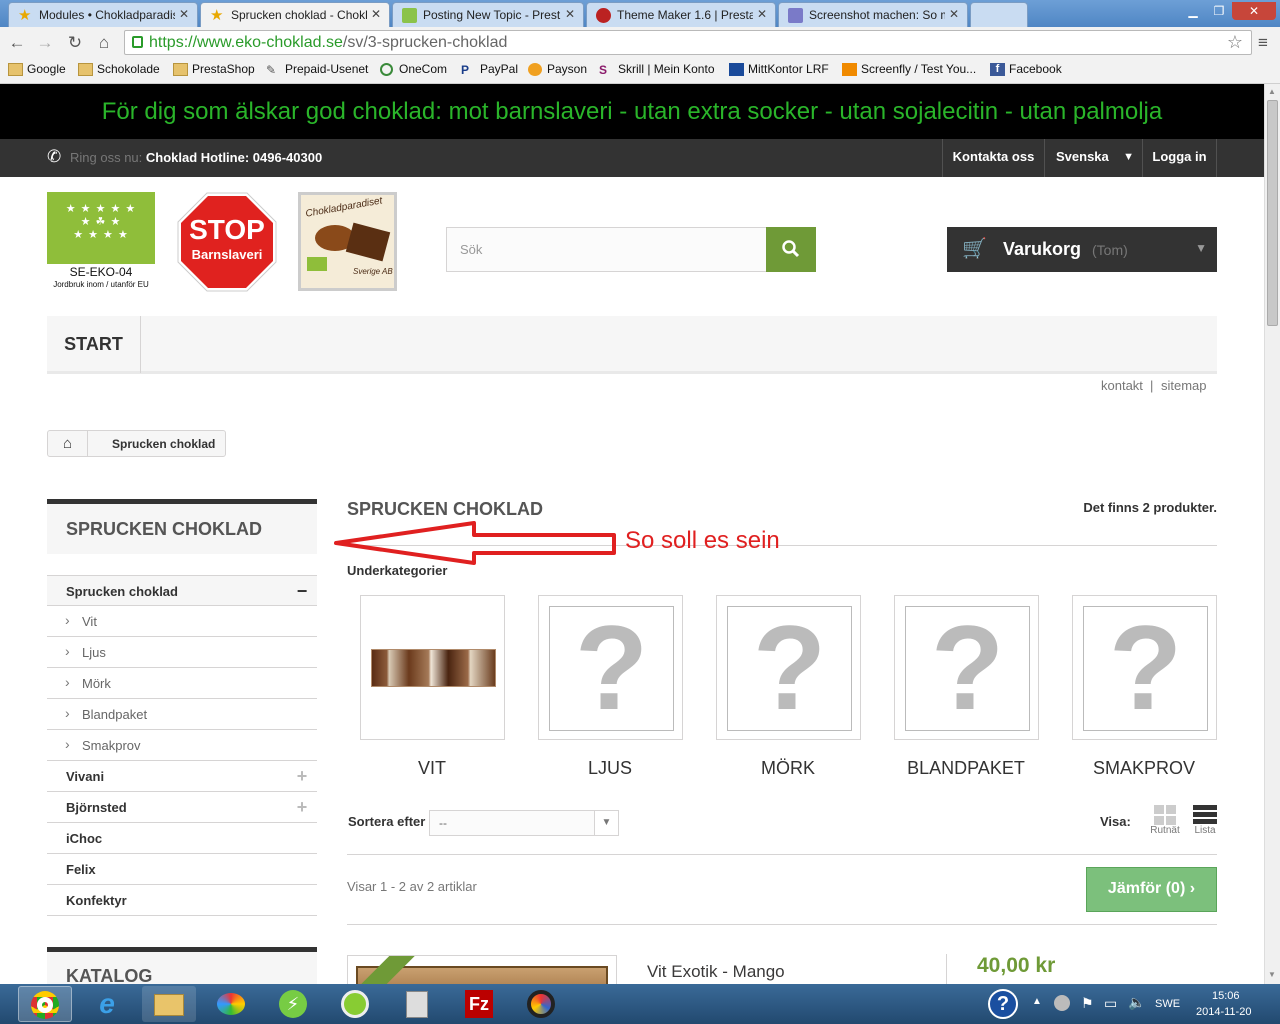  What do you see at coordinates (873, 14) in the screenshot?
I see `tab-screenshot: Screenshot machen: So m ✕` at bounding box center [873, 14].